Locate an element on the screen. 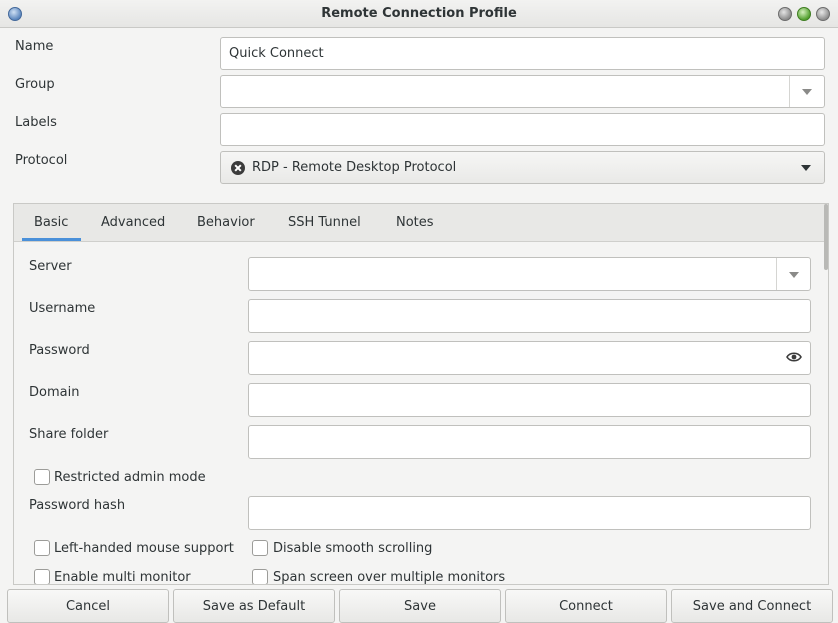 The height and width of the screenshot is (623, 838). username-field is located at coordinates (529, 316).